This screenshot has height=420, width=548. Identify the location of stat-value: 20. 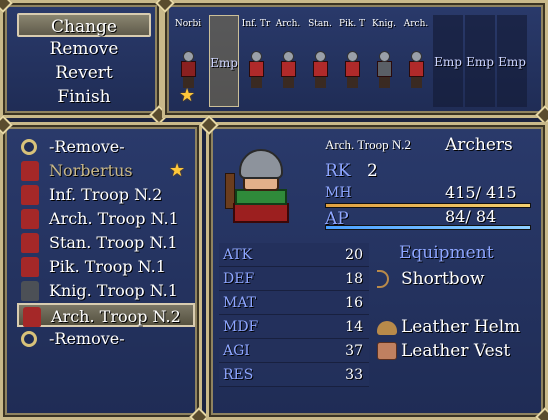
(354, 255).